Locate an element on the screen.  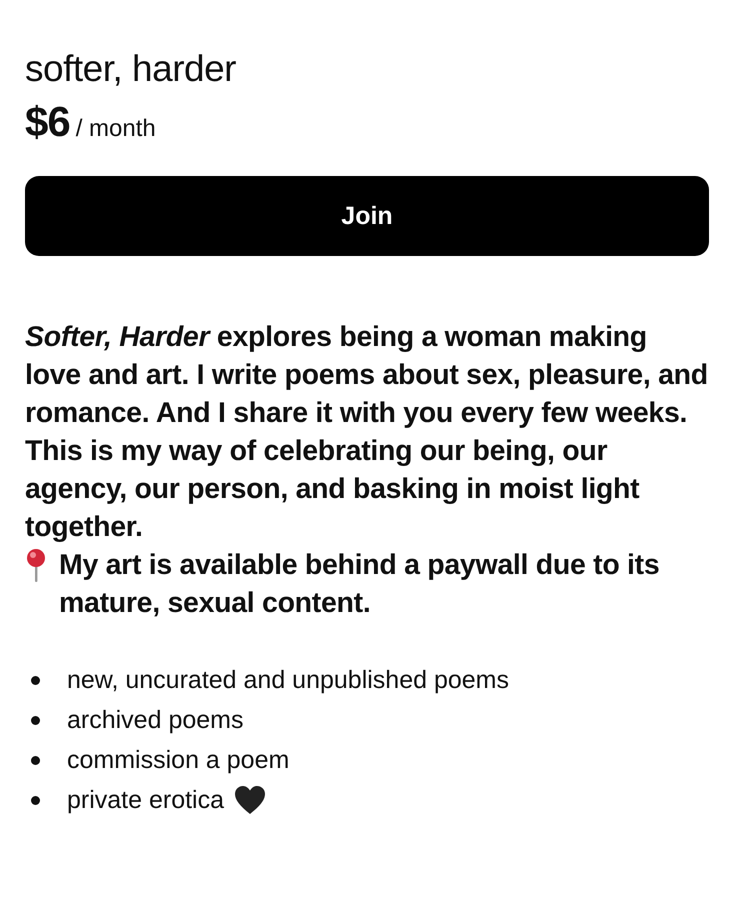
pushpin-icon is located at coordinates (36, 565).